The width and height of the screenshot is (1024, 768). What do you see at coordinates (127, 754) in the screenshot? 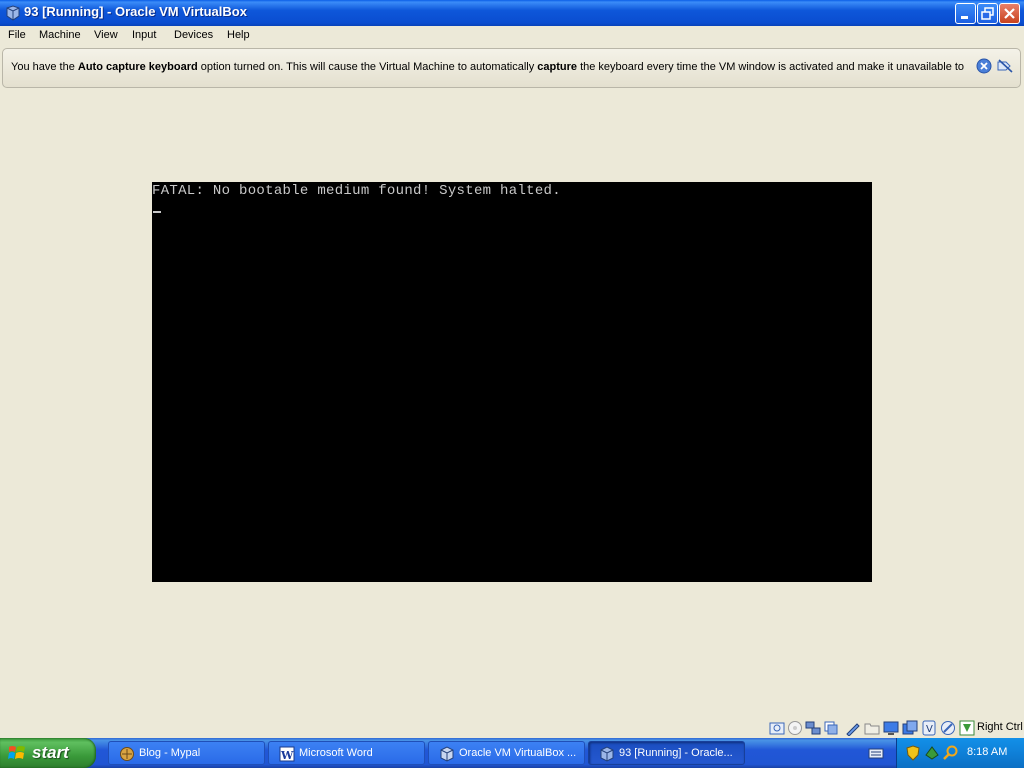
I see `mypal-browser-icon` at bounding box center [127, 754].